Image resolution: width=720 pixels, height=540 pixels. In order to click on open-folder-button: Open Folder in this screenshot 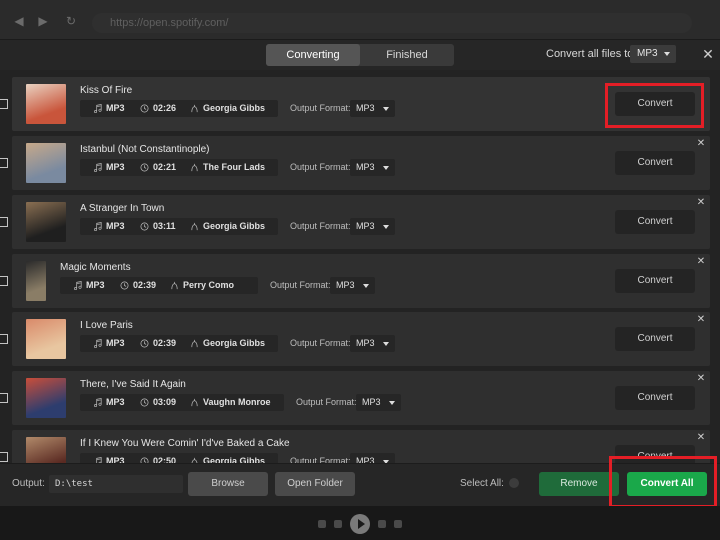, I will do `click(315, 484)`.